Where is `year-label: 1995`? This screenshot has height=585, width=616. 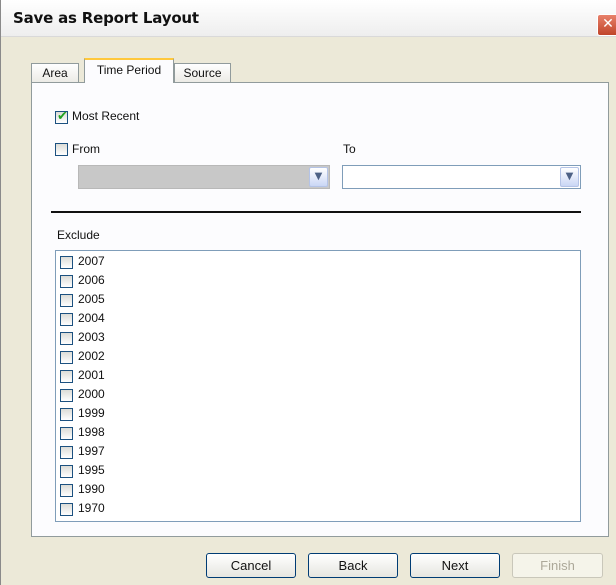
year-label: 1995 is located at coordinates (91, 470).